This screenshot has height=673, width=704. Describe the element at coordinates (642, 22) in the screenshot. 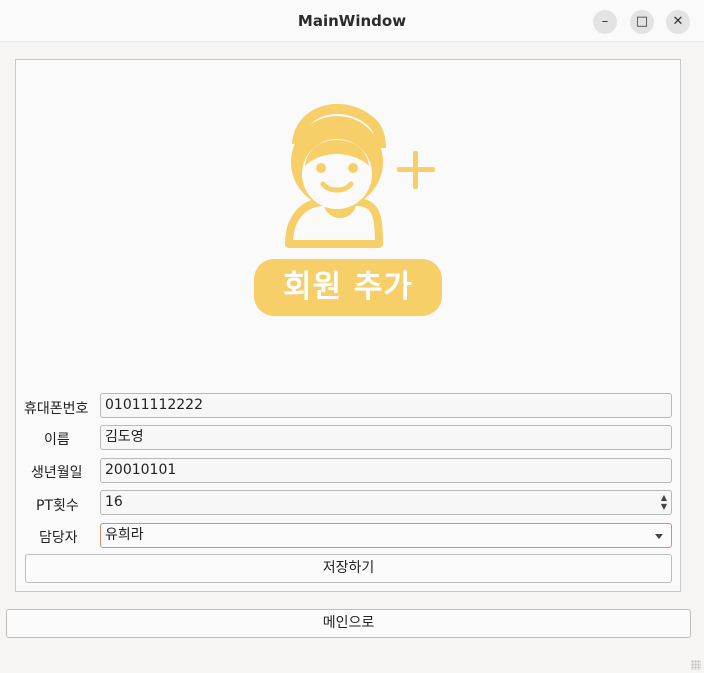

I see `maximize-button: □` at that location.